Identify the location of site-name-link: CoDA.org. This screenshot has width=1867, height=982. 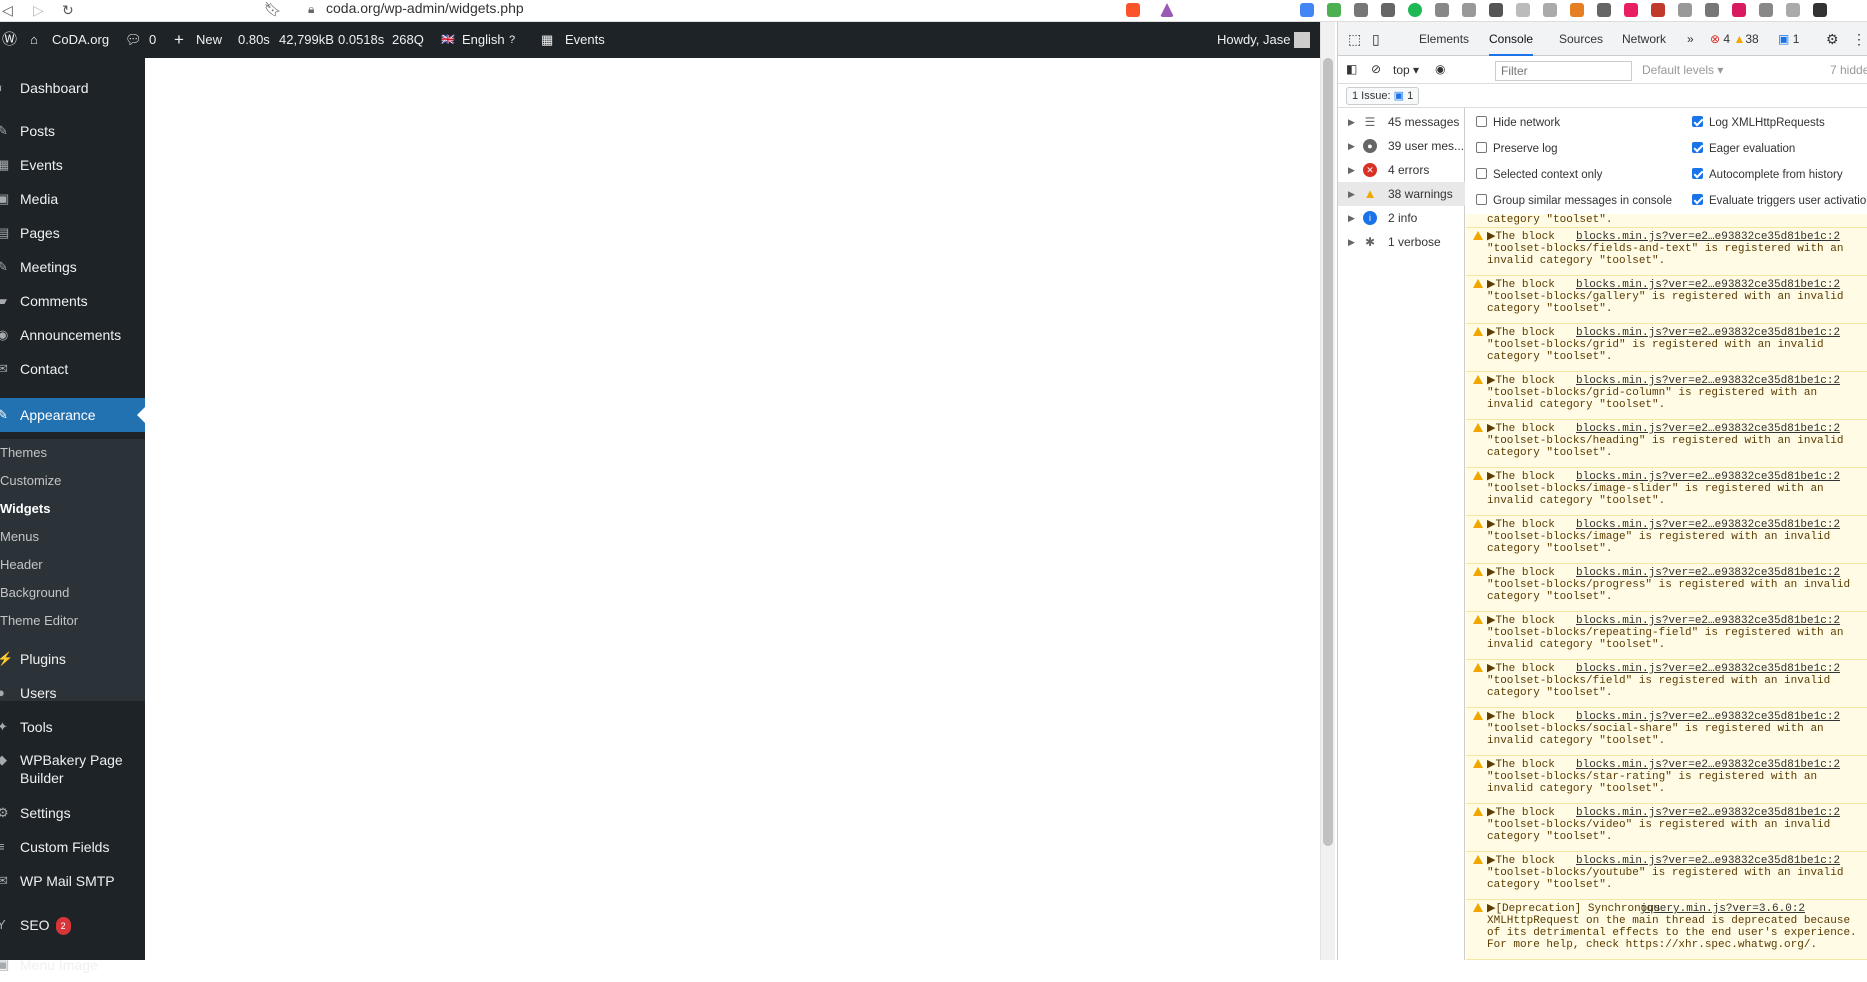
(80, 40).